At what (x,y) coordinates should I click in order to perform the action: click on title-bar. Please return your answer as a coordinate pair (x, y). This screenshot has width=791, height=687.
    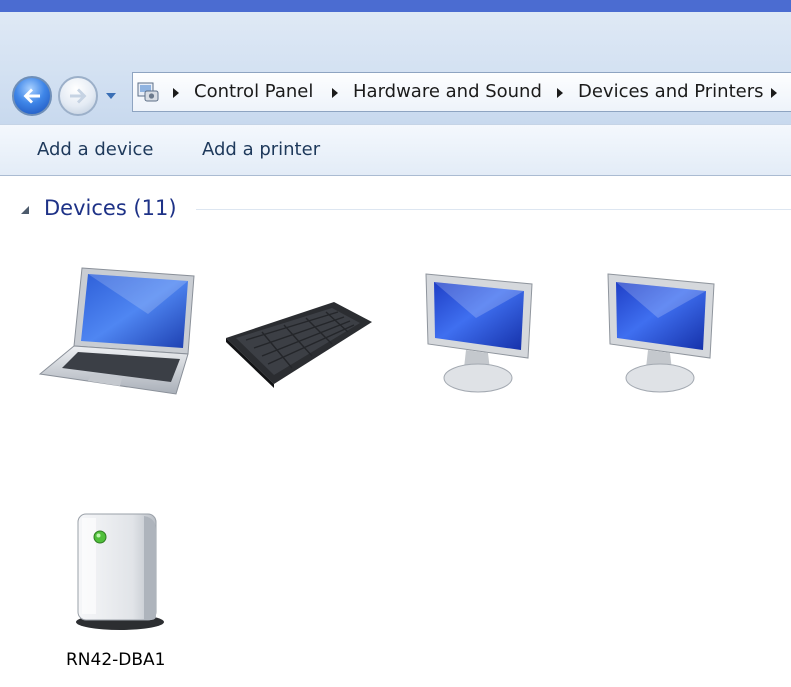
    Looking at the image, I should click on (395, 6).